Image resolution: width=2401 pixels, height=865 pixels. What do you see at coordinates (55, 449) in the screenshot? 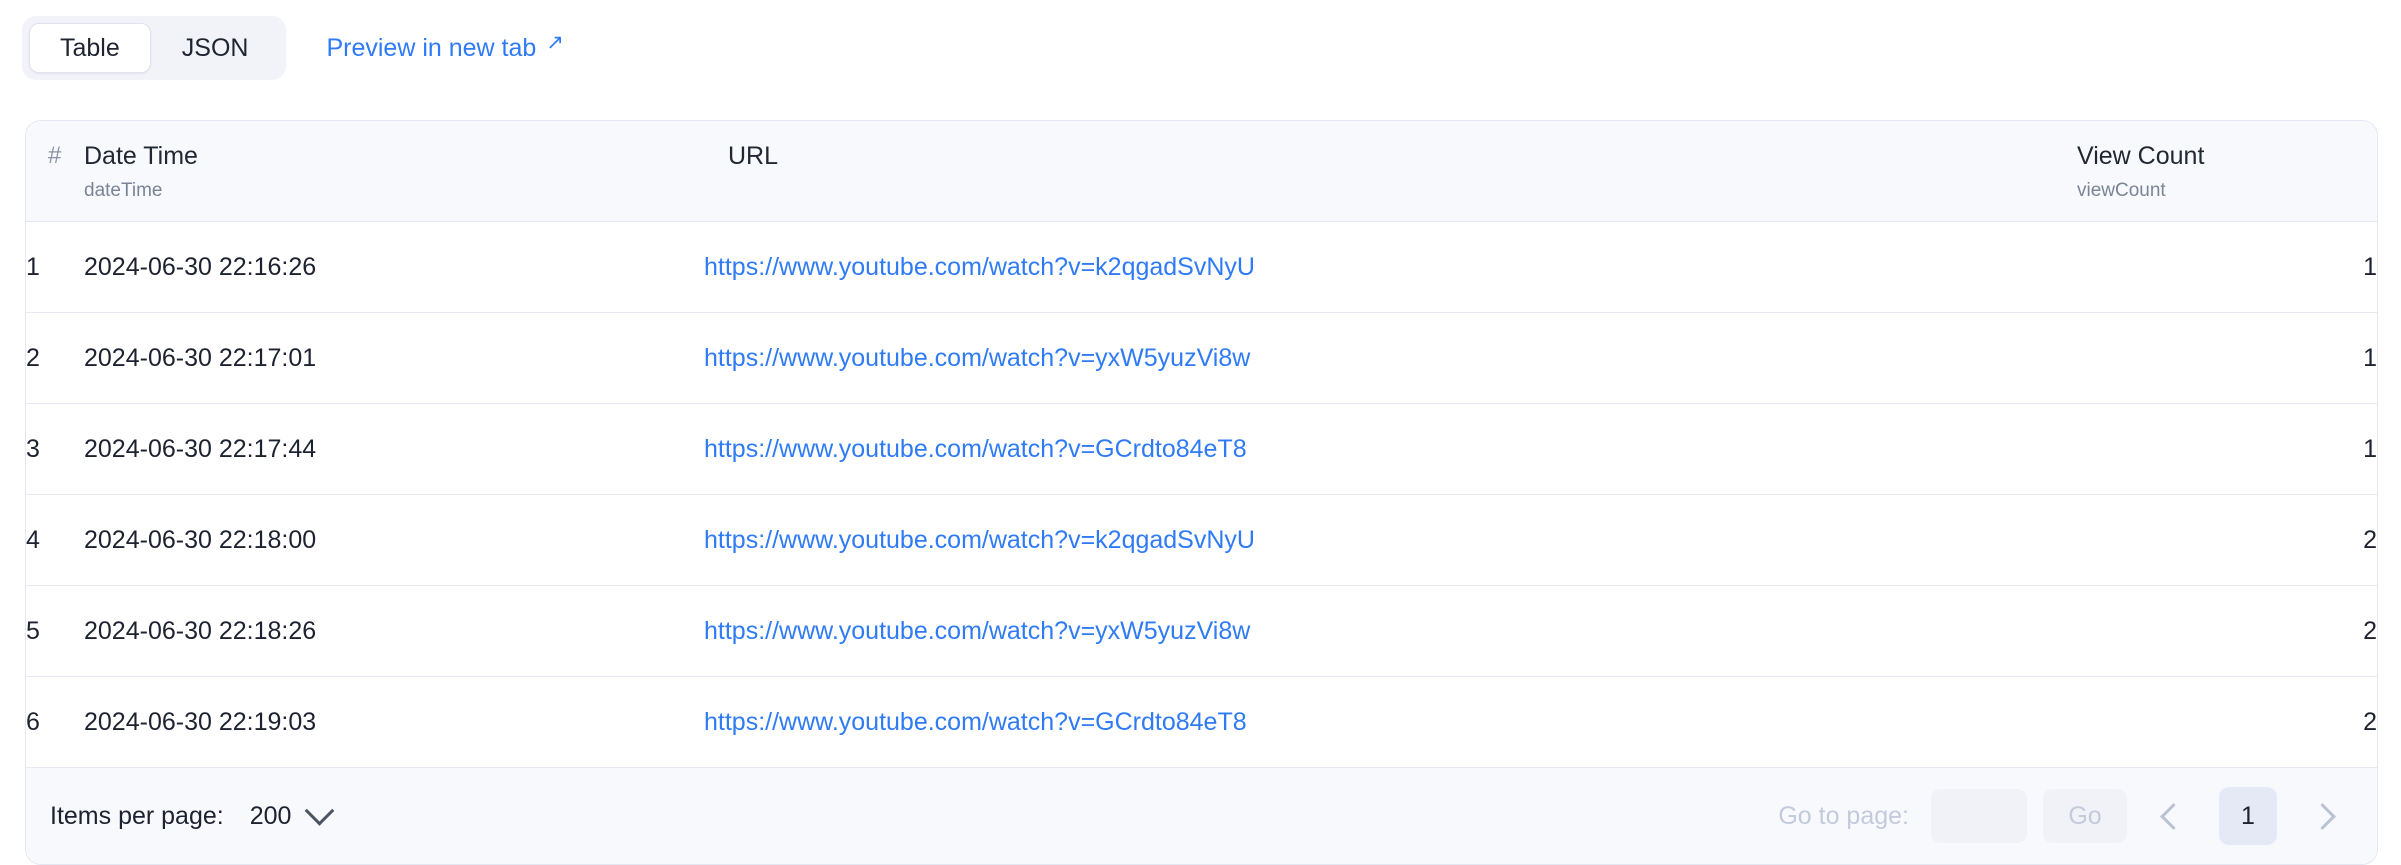
I see `row-index: 3` at bounding box center [55, 449].